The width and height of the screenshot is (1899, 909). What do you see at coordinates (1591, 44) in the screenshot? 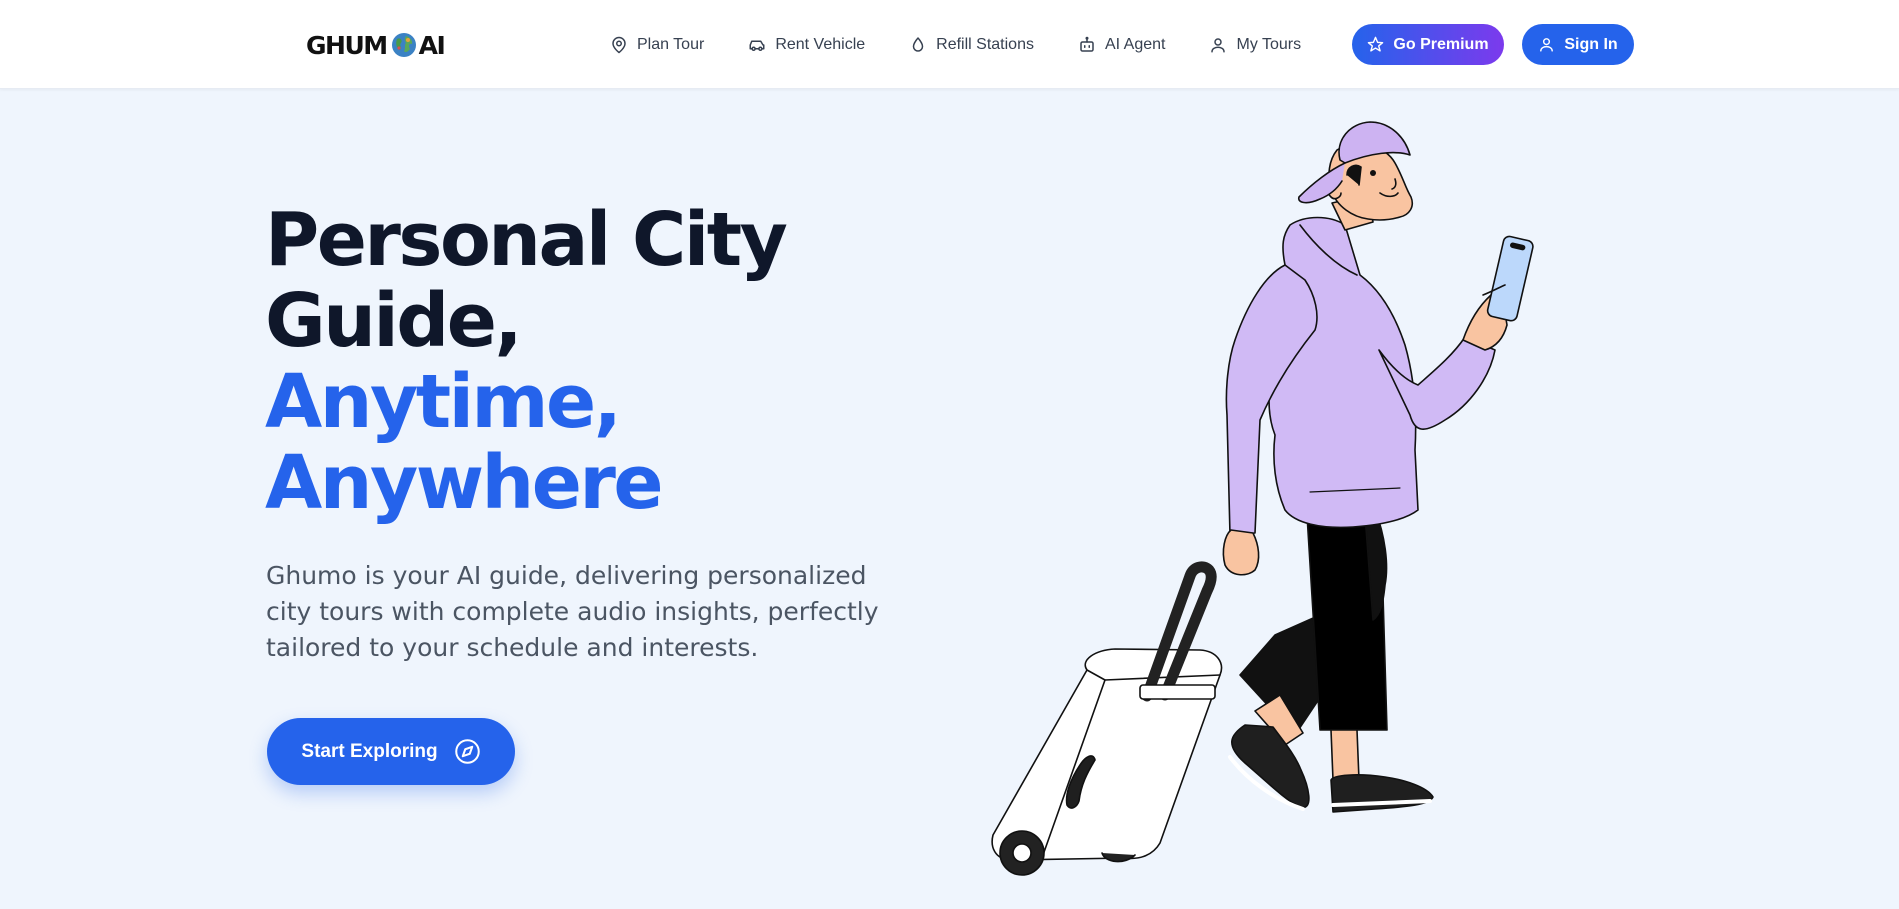
I see `sign-in-label: Sign In` at bounding box center [1591, 44].